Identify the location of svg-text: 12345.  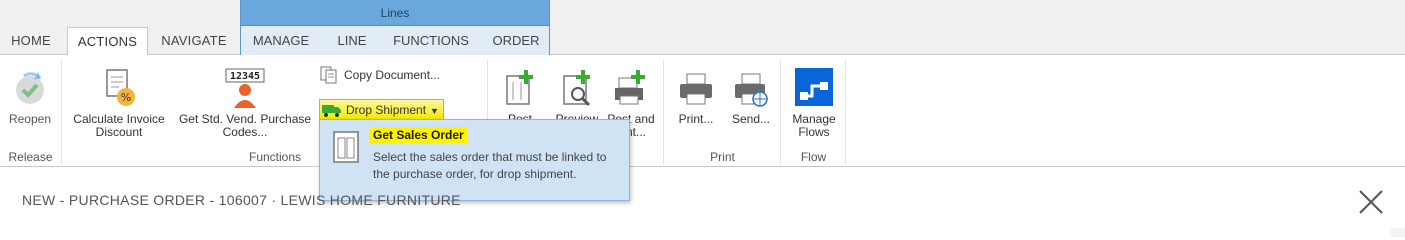
(245, 76).